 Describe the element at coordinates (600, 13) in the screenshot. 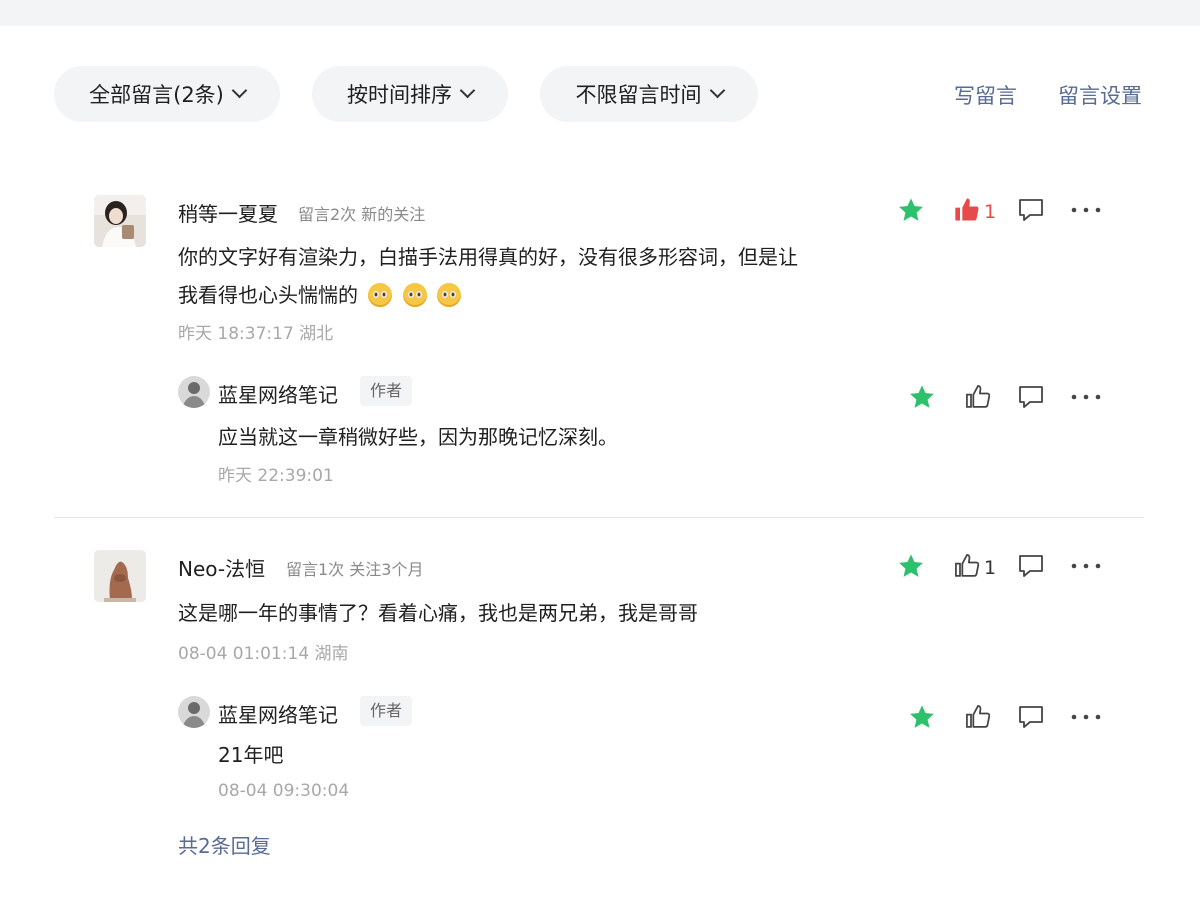

I see `top-bar` at that location.